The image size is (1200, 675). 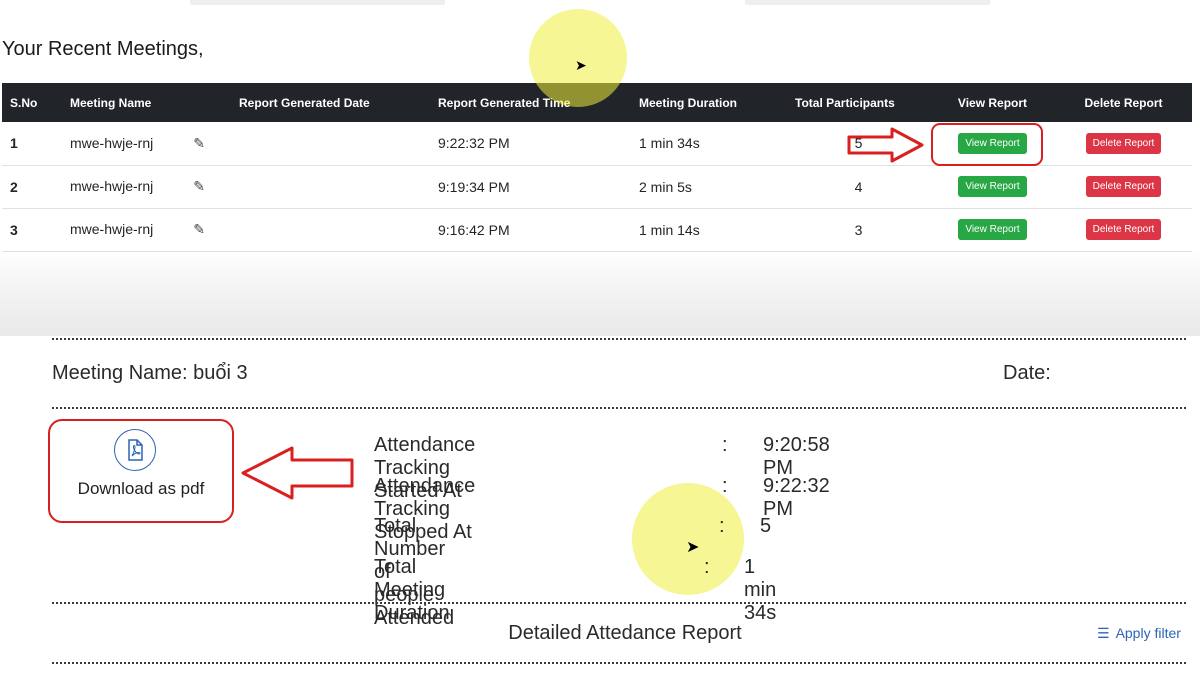 What do you see at coordinates (858, 230) in the screenshot?
I see `participants-cell: 3` at bounding box center [858, 230].